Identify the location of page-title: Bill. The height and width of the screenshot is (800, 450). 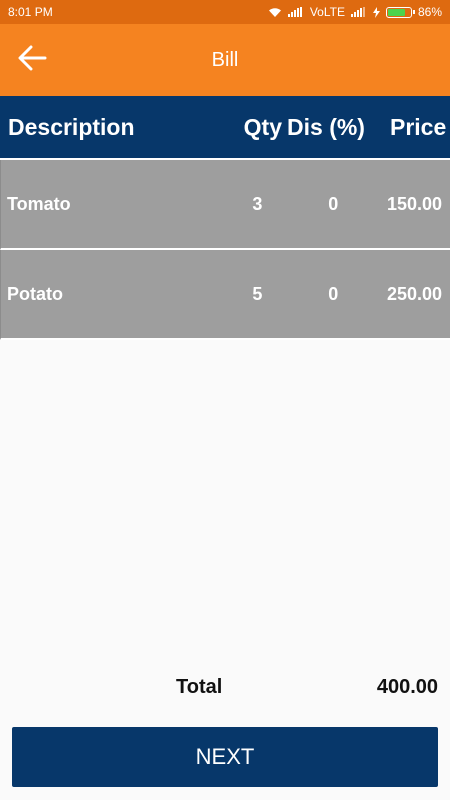
(225, 59).